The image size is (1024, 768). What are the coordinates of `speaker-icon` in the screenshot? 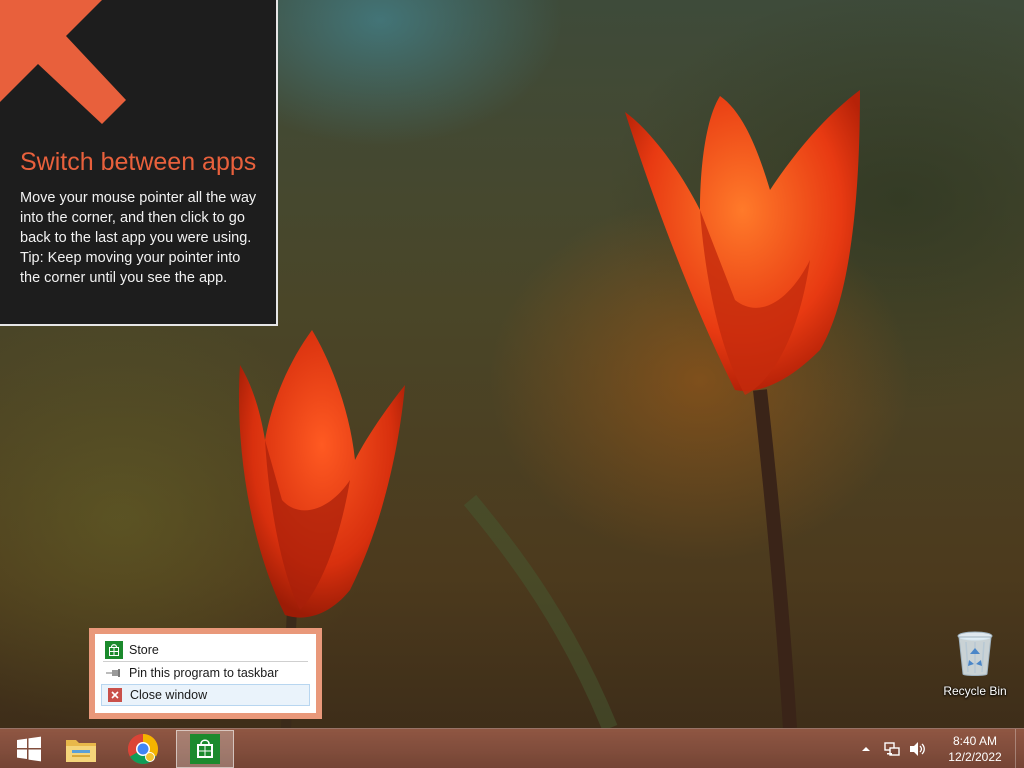 It's located at (917, 749).